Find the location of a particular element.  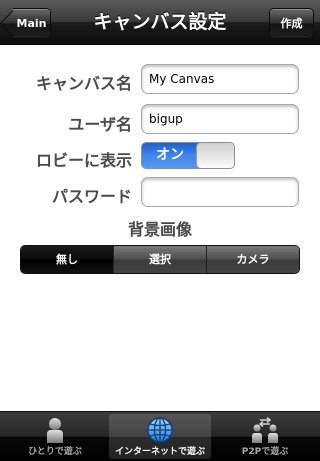

segment-camera: カメラ is located at coordinates (252, 259).